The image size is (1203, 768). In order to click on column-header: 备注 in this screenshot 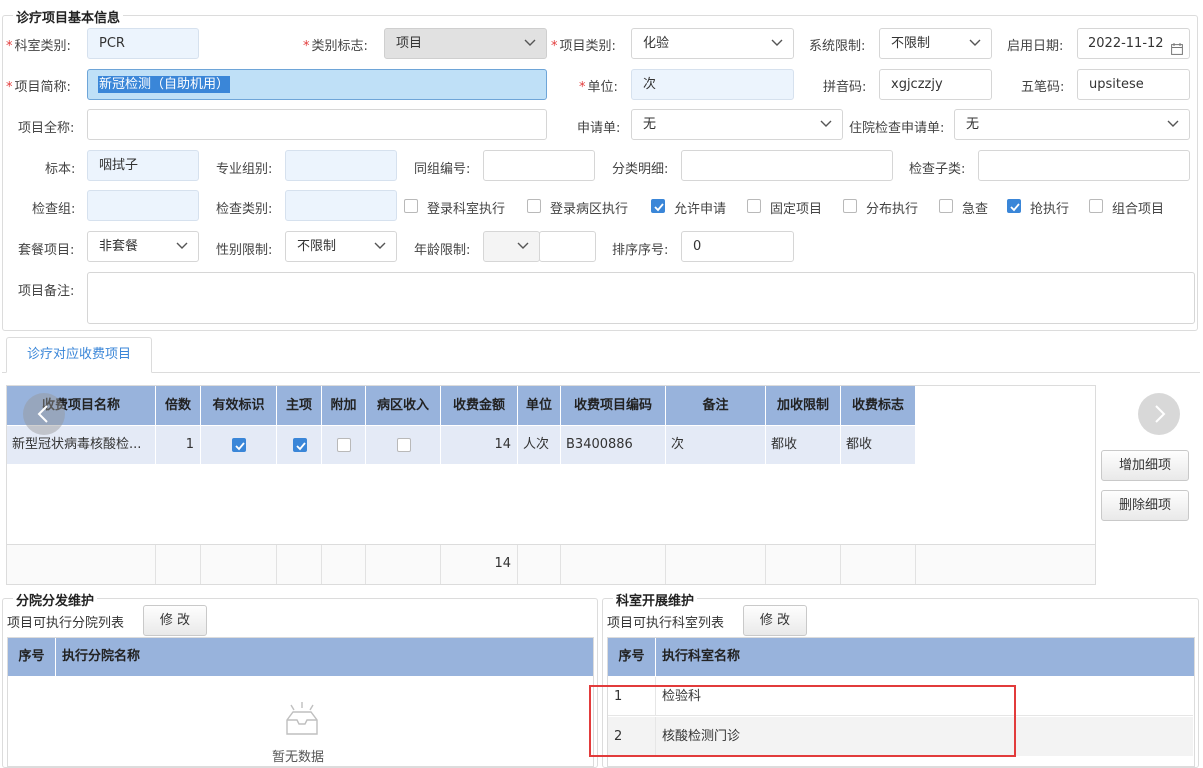, I will do `click(716, 405)`.